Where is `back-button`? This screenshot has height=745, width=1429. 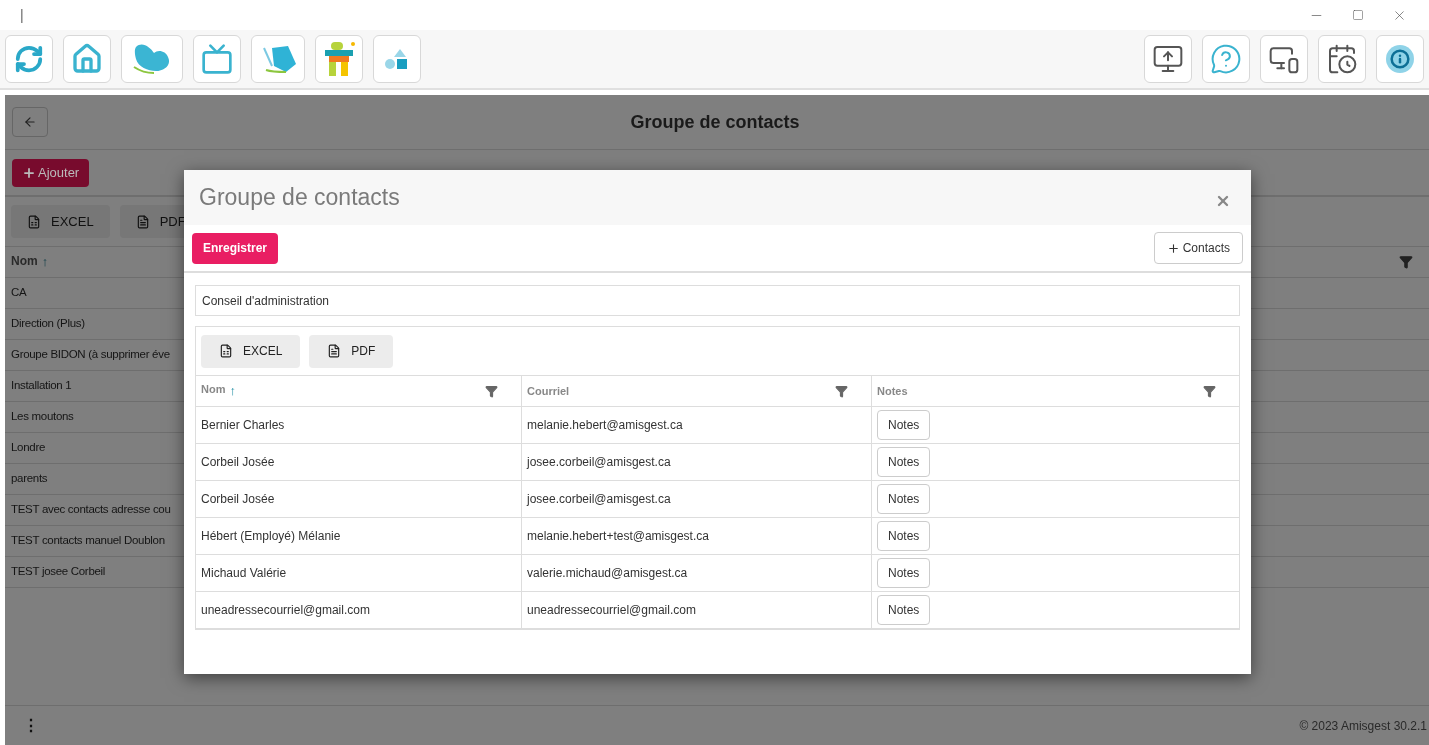 back-button is located at coordinates (30, 122).